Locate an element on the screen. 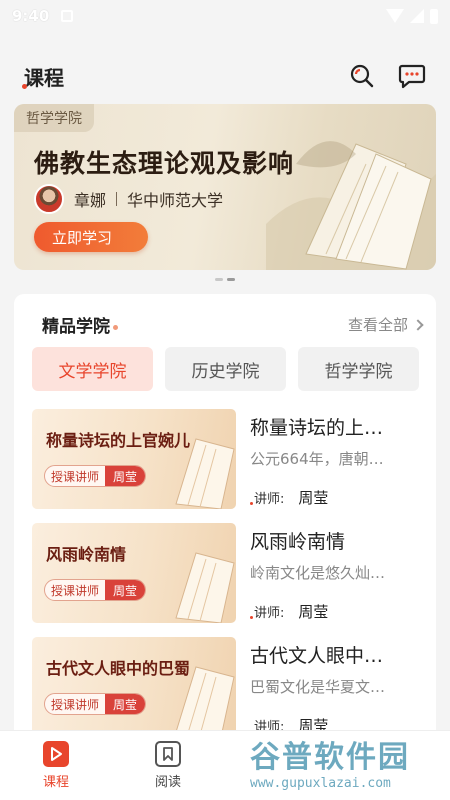 This screenshot has height=800, width=450. message-button is located at coordinates (412, 76).